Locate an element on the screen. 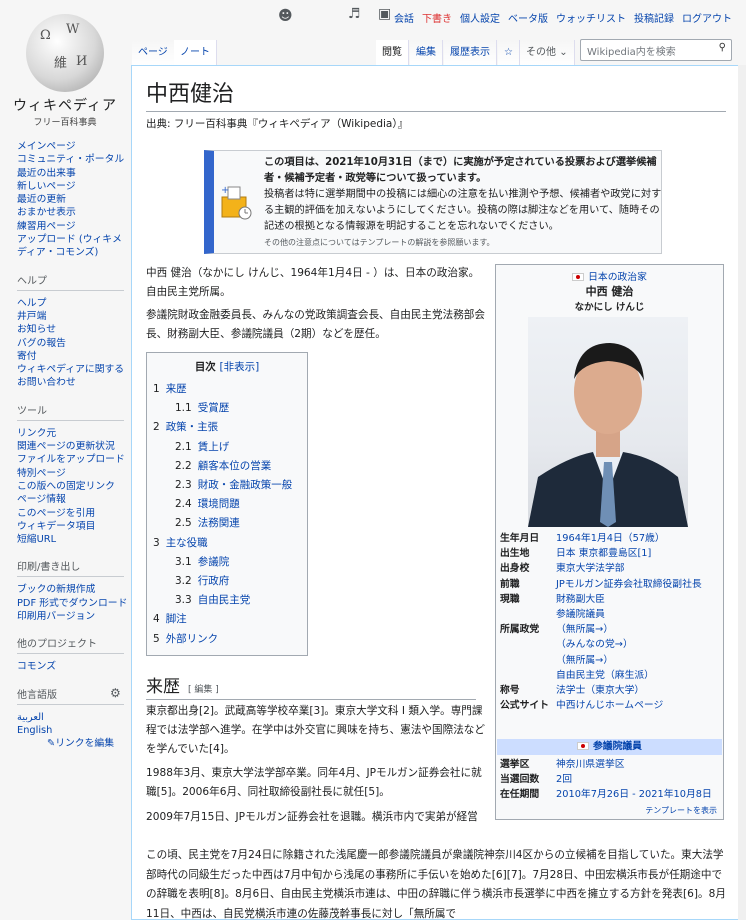 Image resolution: width=746 pixels, height=920 pixels. sidebar-item: ウィキペディアに関するお問い合わせ is located at coordinates (73, 376).